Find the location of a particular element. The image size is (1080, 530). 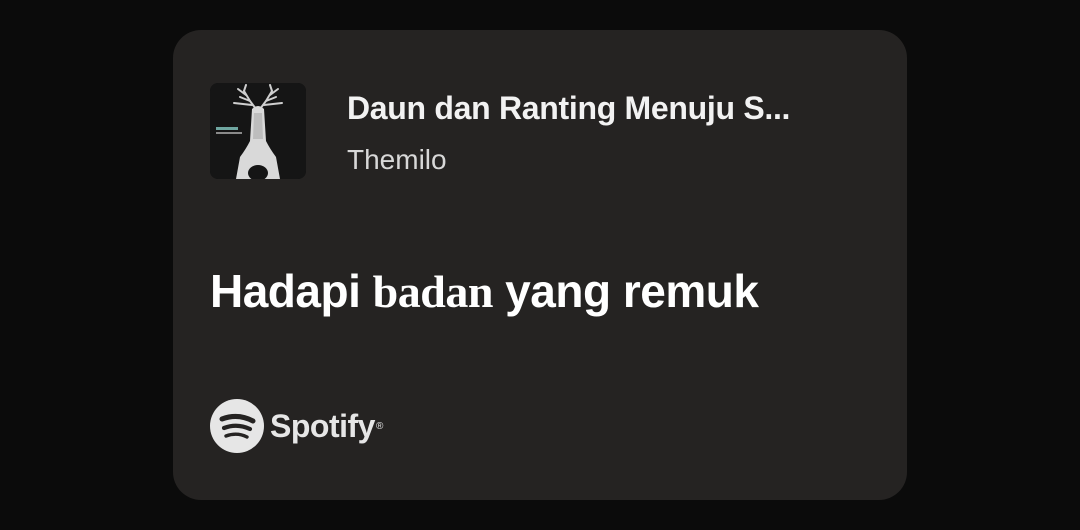

lyric-segment: yang remuk is located at coordinates (625, 291).